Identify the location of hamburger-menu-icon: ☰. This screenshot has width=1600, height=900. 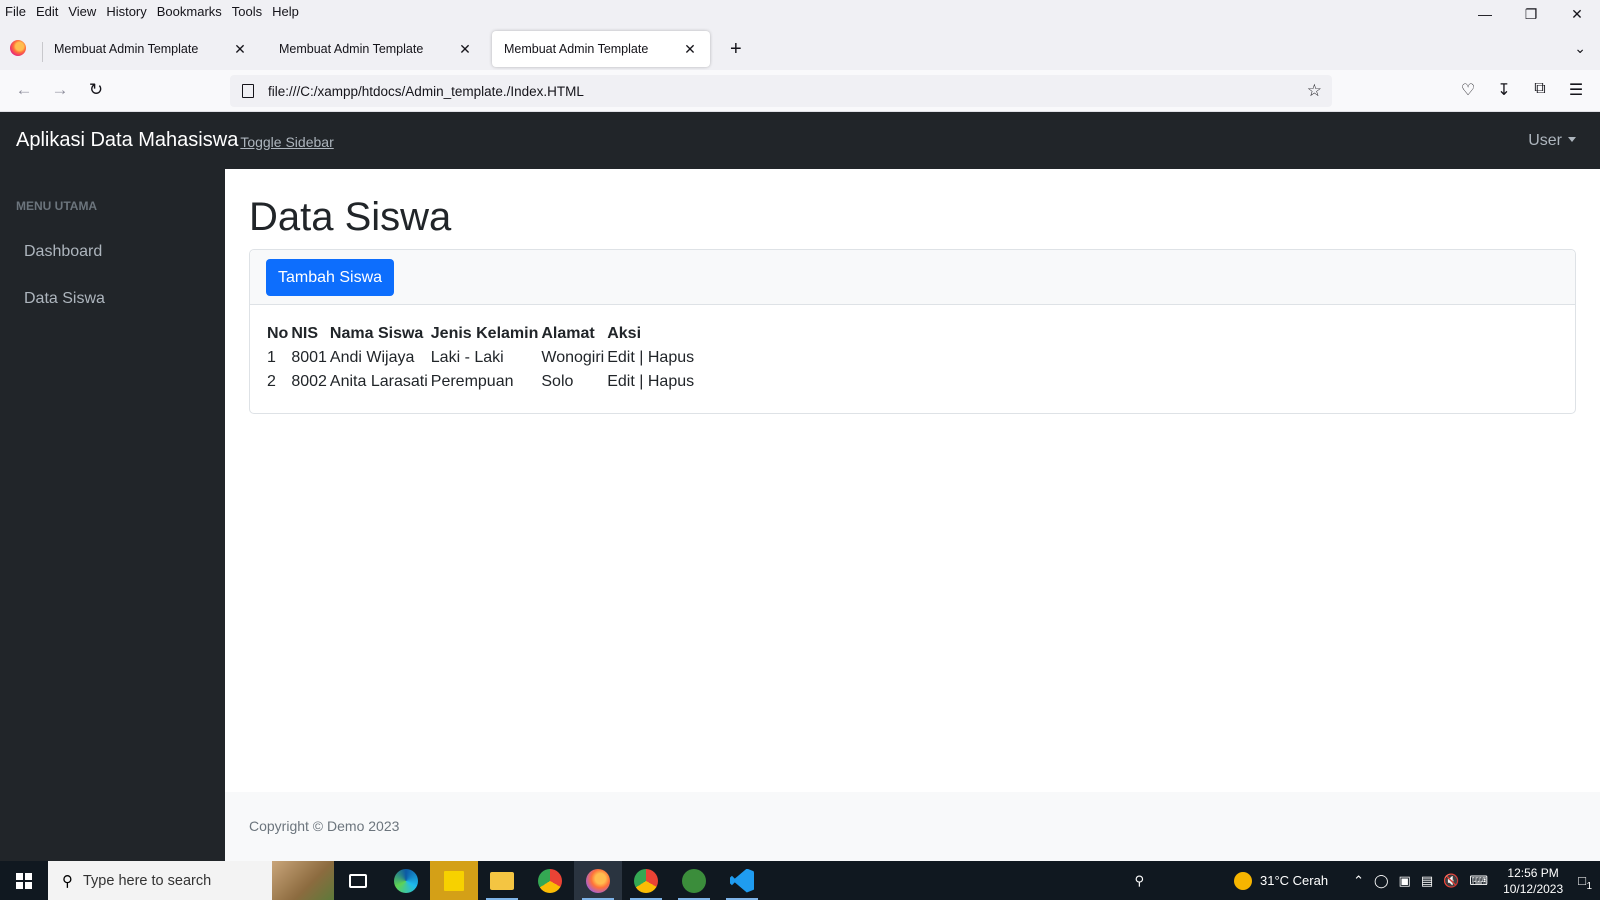
(1576, 90).